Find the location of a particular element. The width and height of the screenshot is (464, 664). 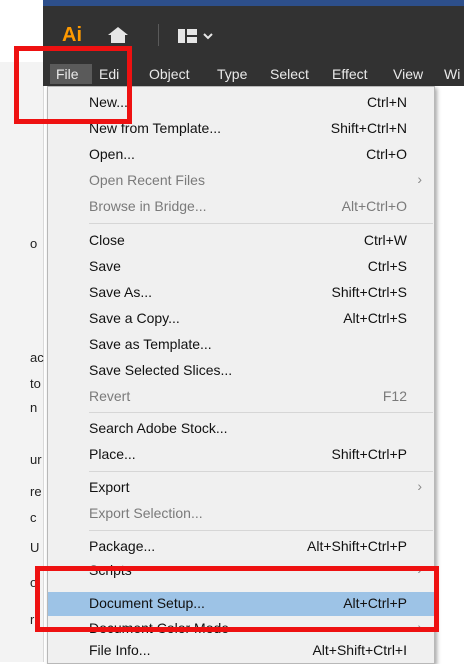

title-accent-strip is located at coordinates (253, 3).